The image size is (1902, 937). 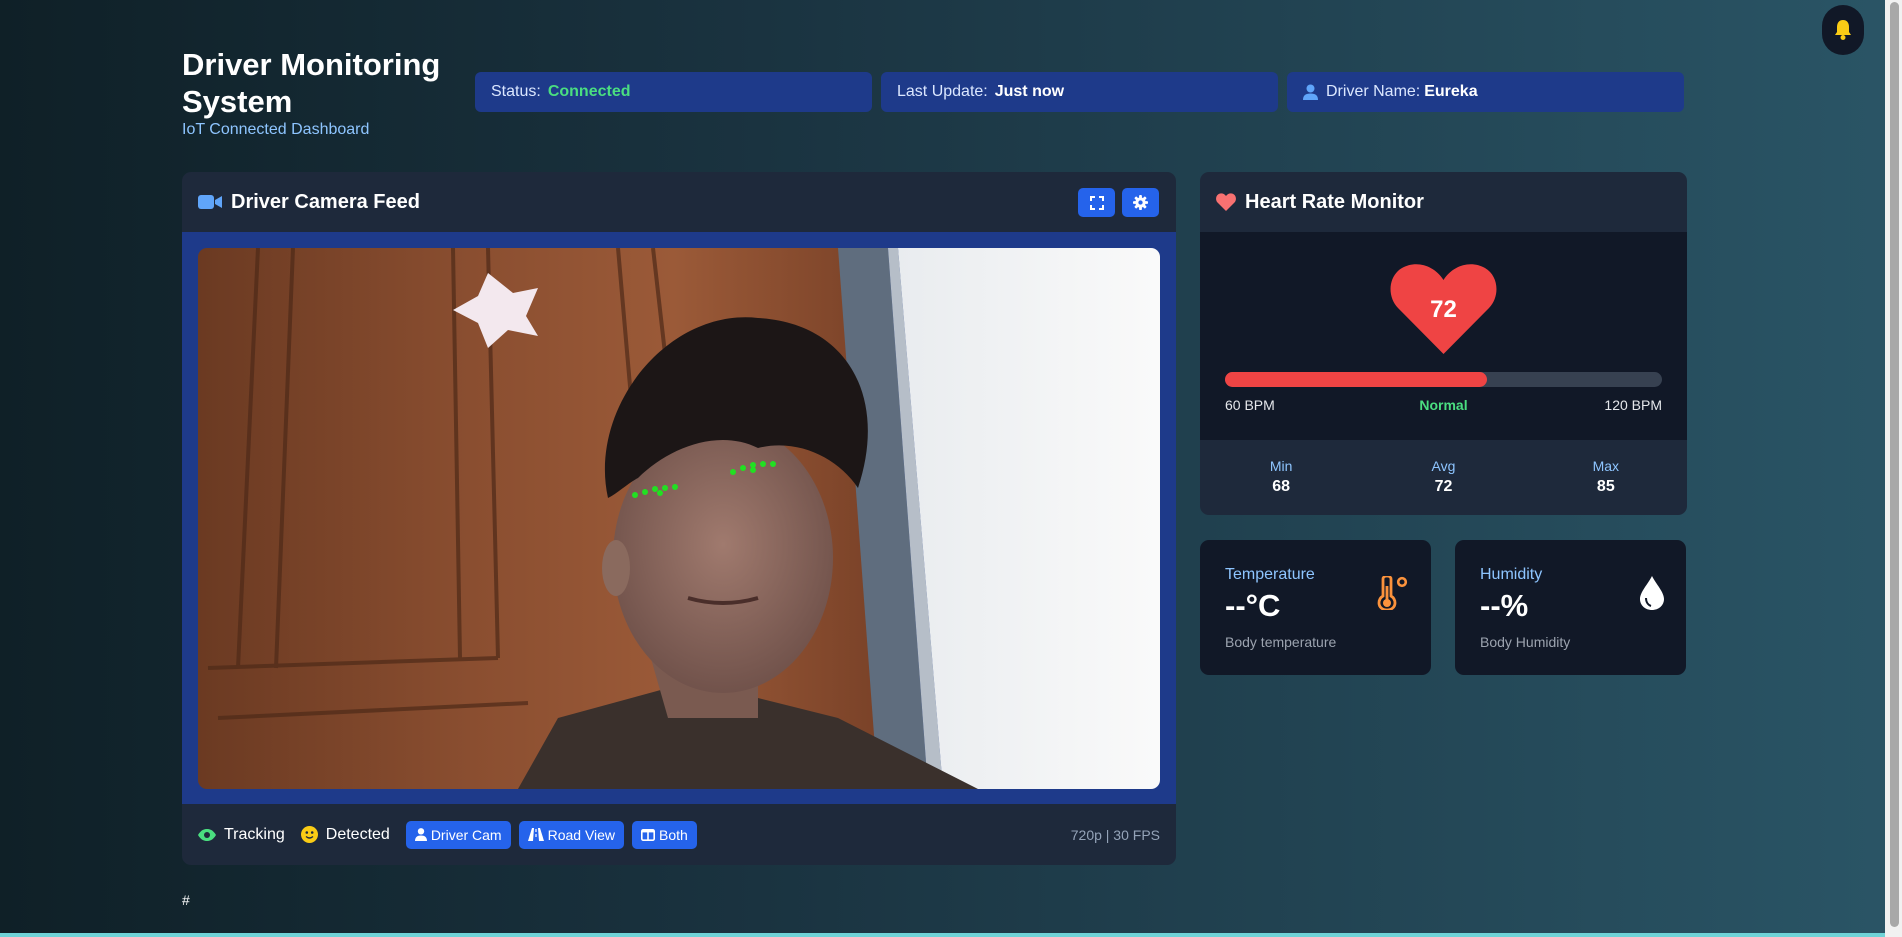 I want to click on status-label: Status:, so click(x=516, y=91).